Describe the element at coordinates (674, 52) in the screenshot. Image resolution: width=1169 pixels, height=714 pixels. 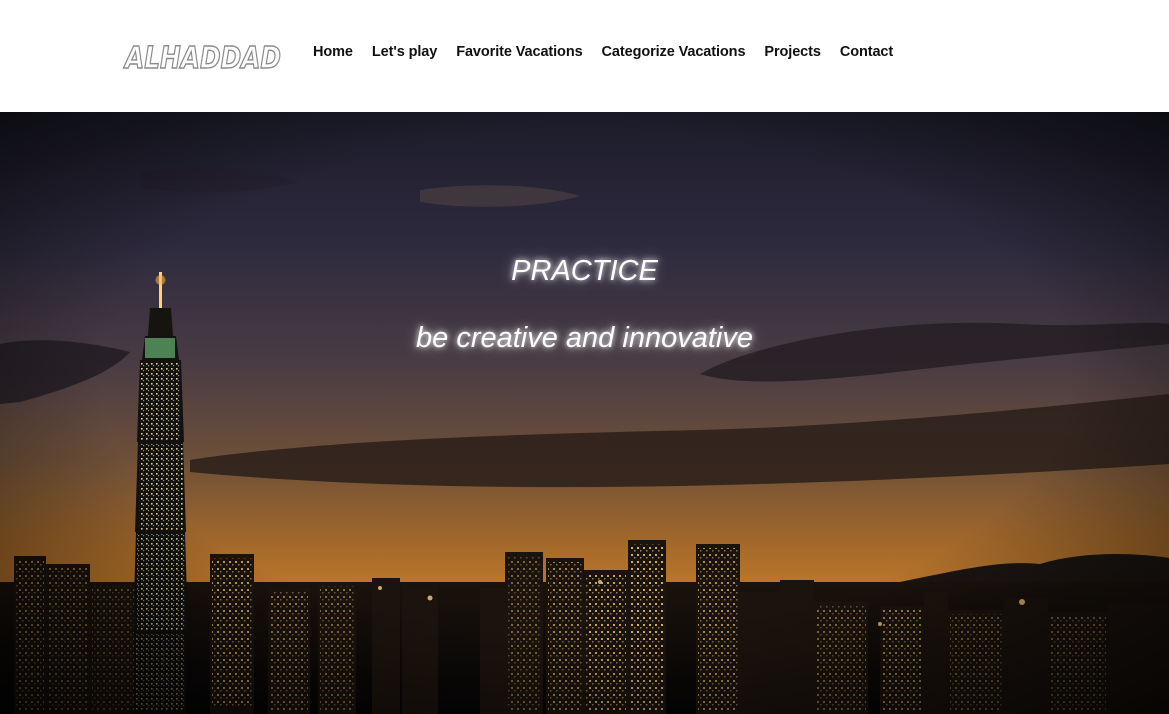
I see `nav-item-categorize-vacations: Categorize Vacations` at that location.